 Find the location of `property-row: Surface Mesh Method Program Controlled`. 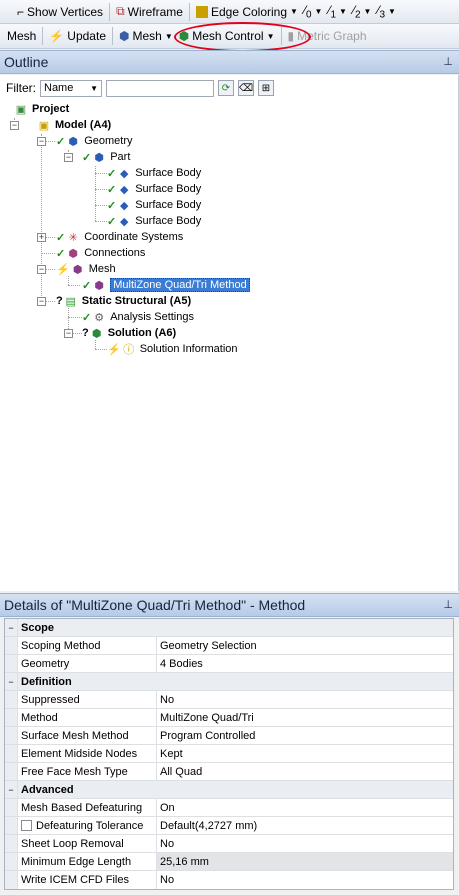

property-row: Surface Mesh Method Program Controlled is located at coordinates (229, 736).